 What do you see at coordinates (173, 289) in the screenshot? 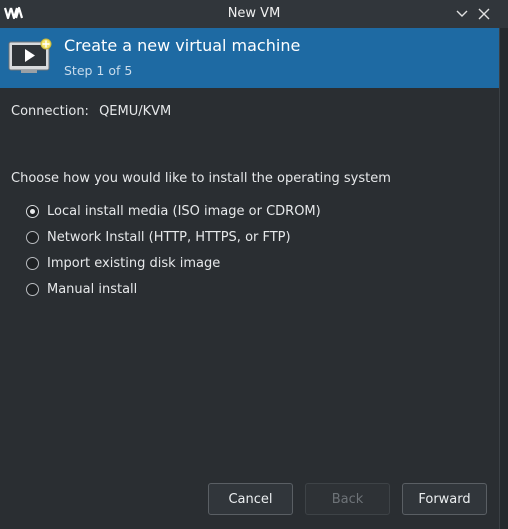
I see `option-manual-install: Manual install` at bounding box center [173, 289].